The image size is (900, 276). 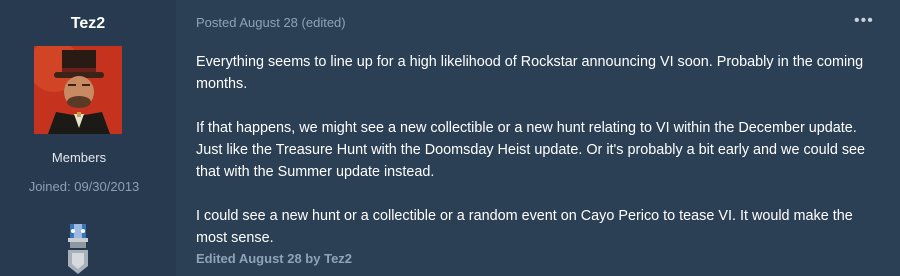 What do you see at coordinates (88, 24) in the screenshot?
I see `author-name: Tez2` at bounding box center [88, 24].